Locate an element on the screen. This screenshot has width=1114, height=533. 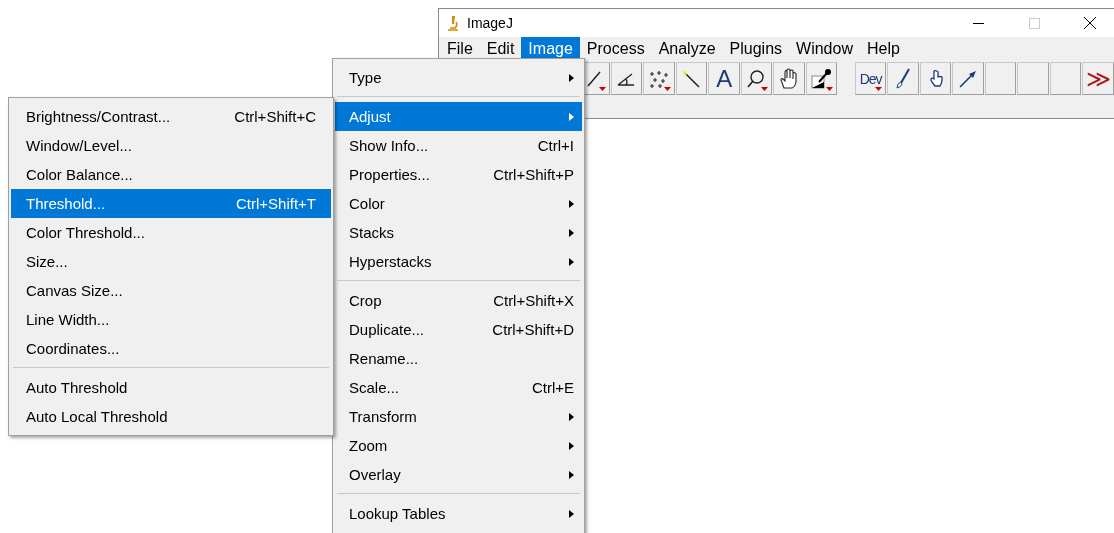
menu-title: Help is located at coordinates (883, 48).